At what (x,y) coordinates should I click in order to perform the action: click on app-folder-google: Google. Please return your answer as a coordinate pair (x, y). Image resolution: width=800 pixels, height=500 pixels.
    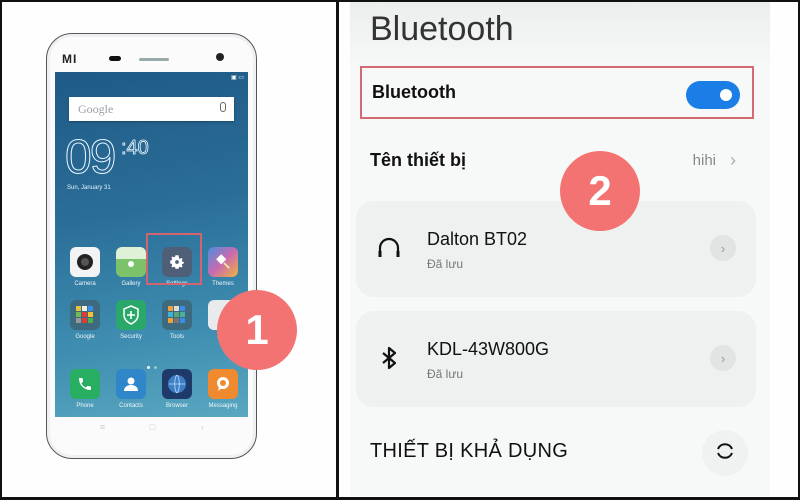
    Looking at the image, I should click on (85, 320).